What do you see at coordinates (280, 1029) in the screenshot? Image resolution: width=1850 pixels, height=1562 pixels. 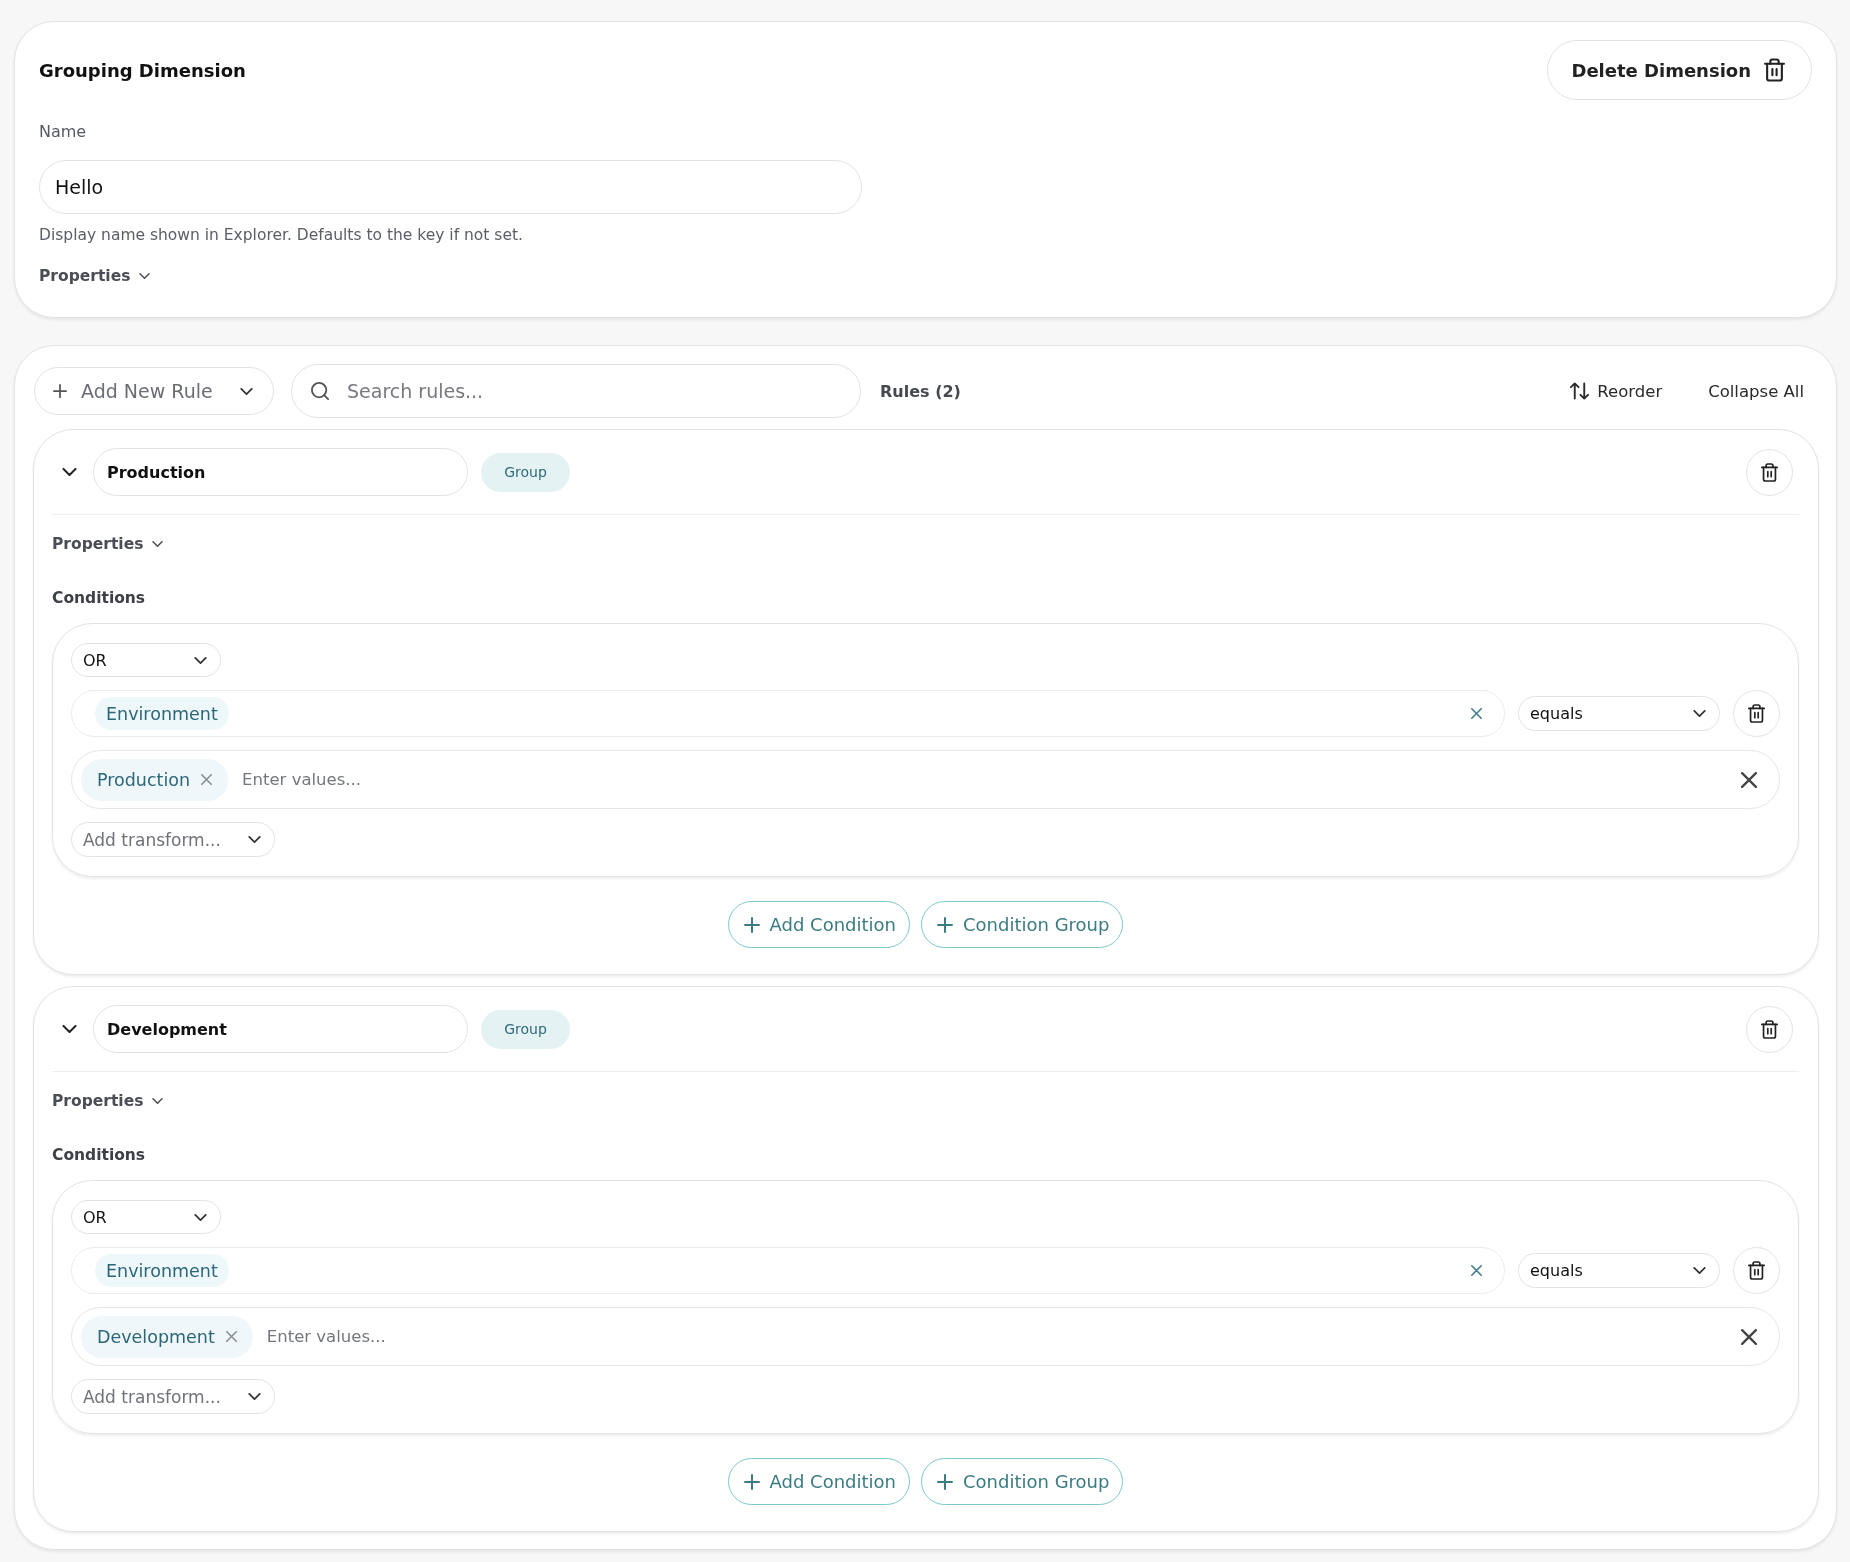 I see `rule-name-input: Development` at bounding box center [280, 1029].